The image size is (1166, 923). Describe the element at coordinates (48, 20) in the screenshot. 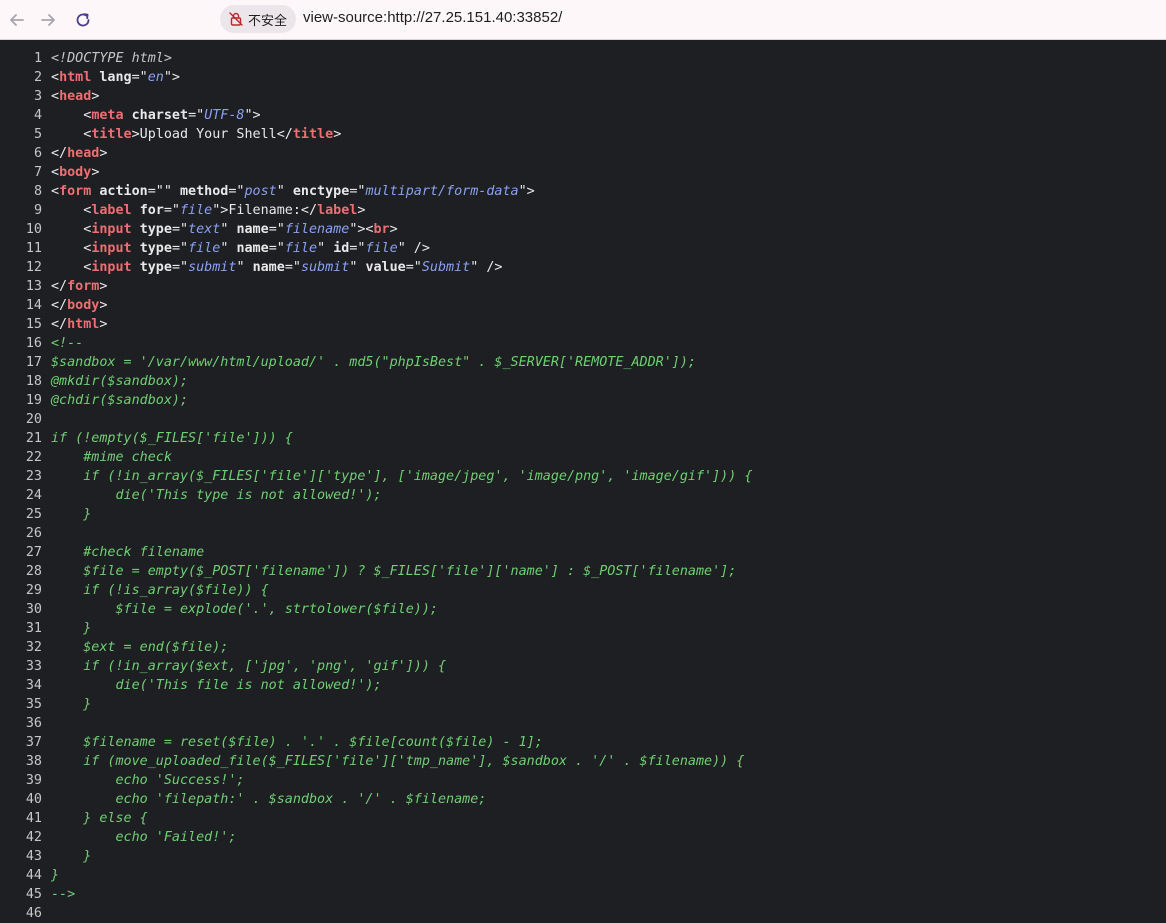

I see `forward-button` at that location.